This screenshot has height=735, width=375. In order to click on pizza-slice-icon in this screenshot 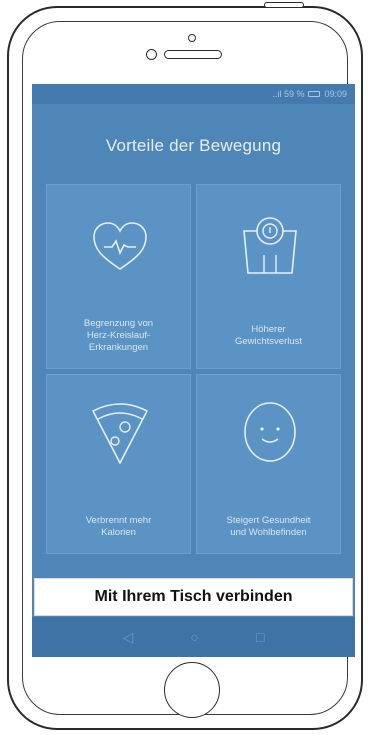, I will do `click(119, 433)`.